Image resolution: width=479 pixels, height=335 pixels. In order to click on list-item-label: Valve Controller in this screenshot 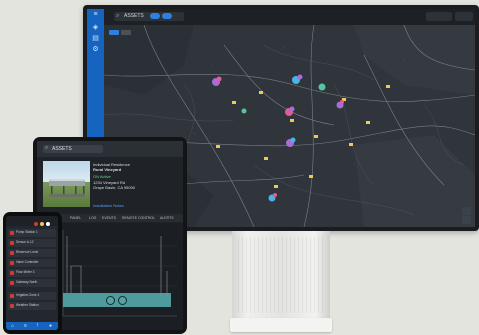, I will do `click(27, 262)`.